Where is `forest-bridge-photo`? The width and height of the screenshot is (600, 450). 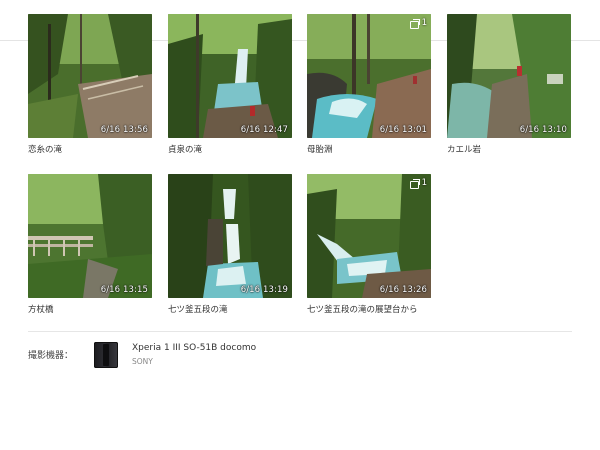
forest-bridge-photo is located at coordinates (90, 76).